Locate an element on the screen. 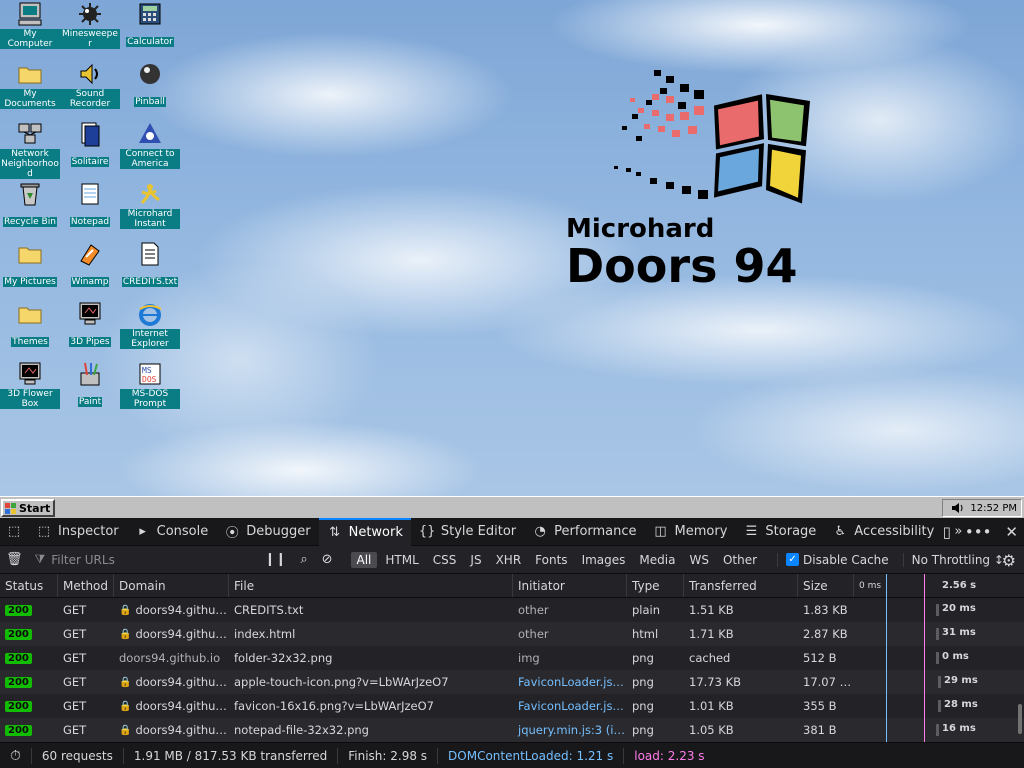  paint-icon is located at coordinates (90, 374).